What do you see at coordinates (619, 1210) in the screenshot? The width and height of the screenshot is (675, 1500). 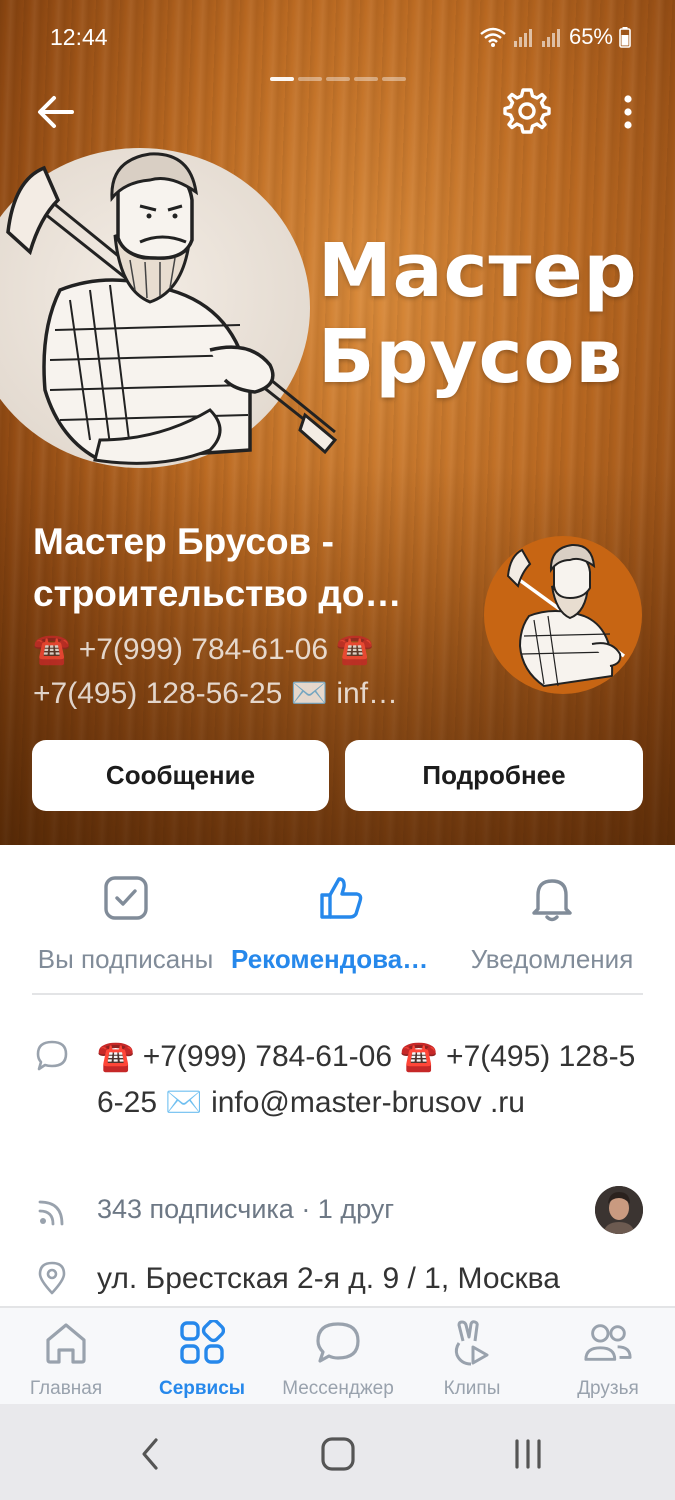 I see `friend-avatar` at bounding box center [619, 1210].